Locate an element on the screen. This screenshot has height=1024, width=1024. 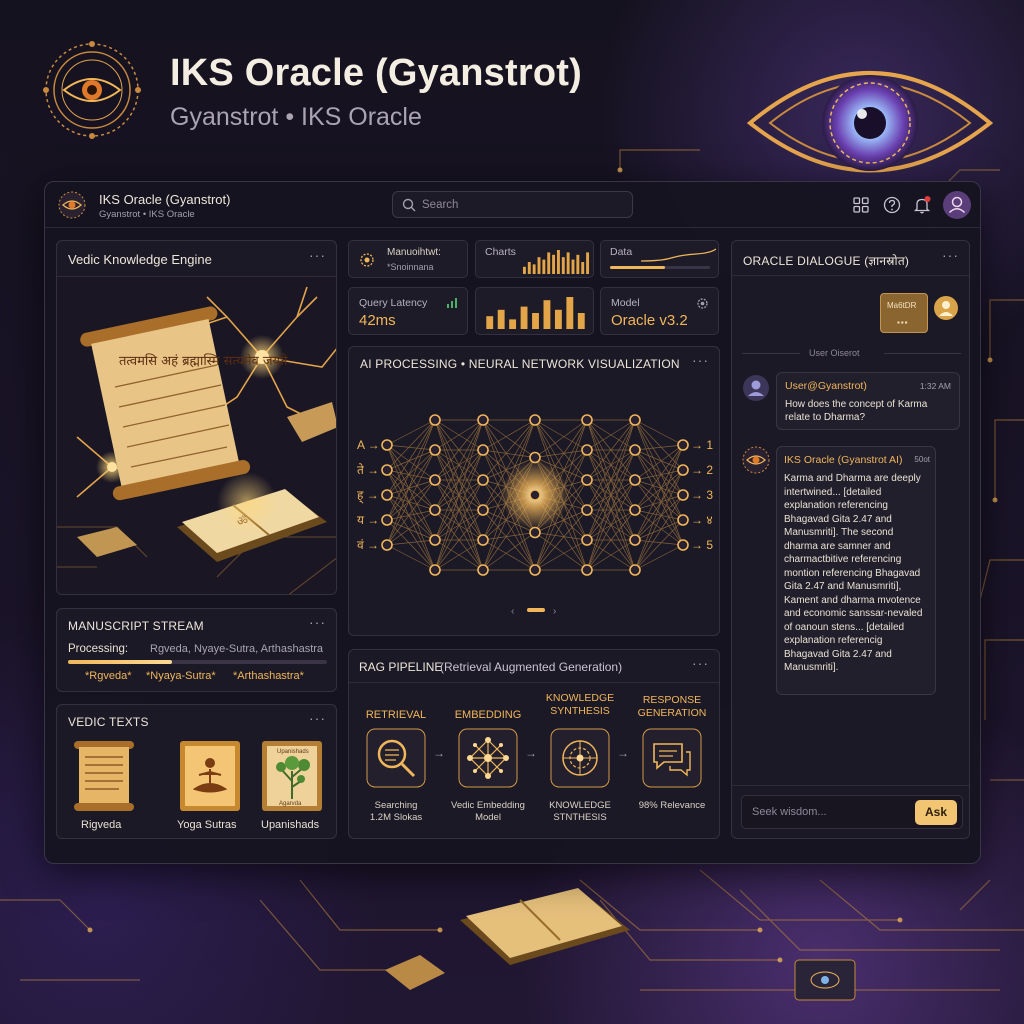
rag-step-retrieval: RETRIEVAL Searching 1.2M Slokas is located at coordinates (396, 762).